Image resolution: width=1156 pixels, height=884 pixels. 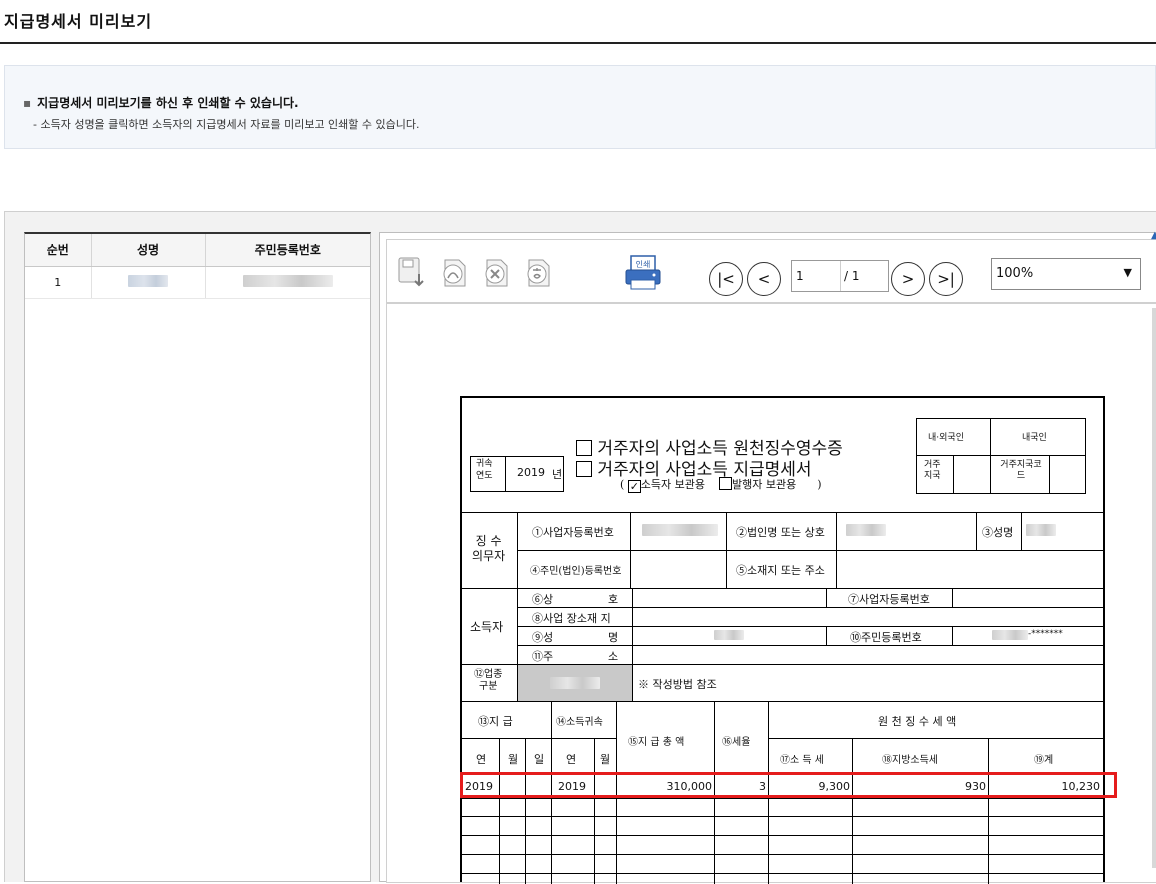 I want to click on table-row: 1, so click(x=197, y=282).